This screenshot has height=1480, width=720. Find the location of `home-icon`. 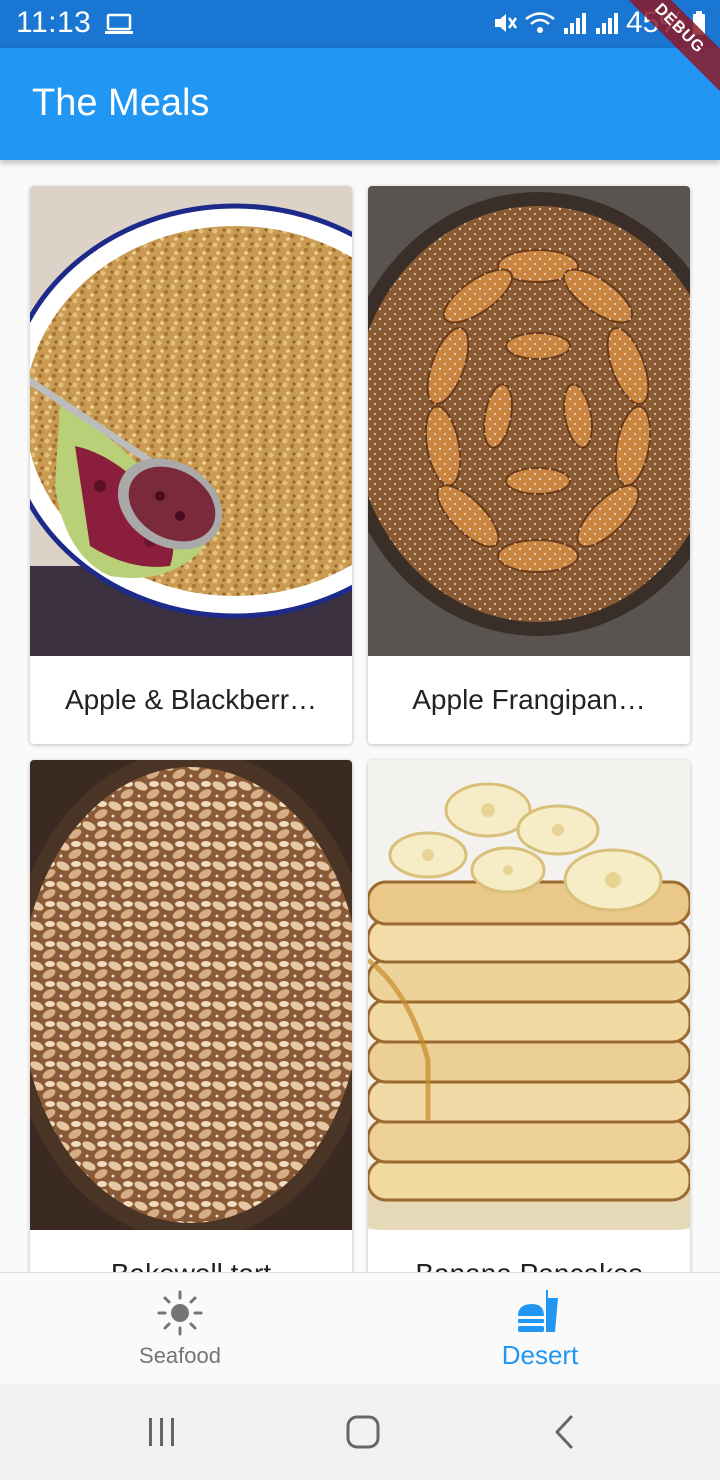

home-icon is located at coordinates (363, 1432).